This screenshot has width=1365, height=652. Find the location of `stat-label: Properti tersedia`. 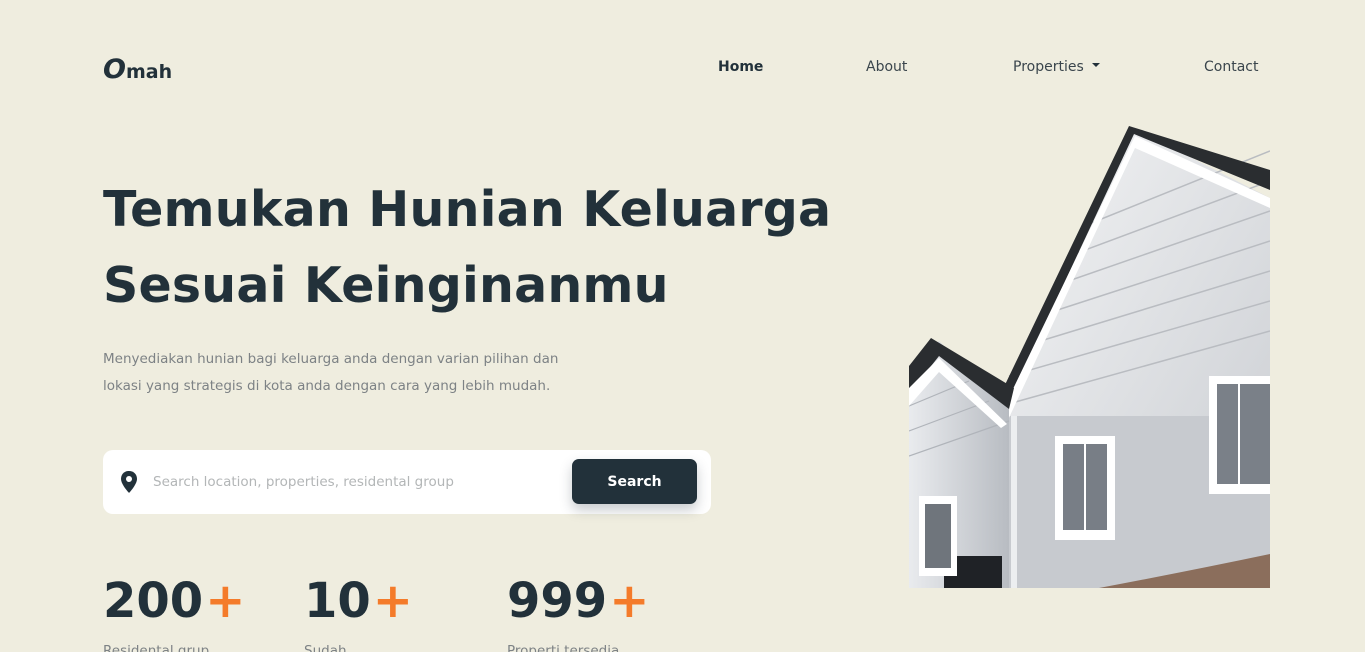

stat-label: Properti tersedia is located at coordinates (563, 647).